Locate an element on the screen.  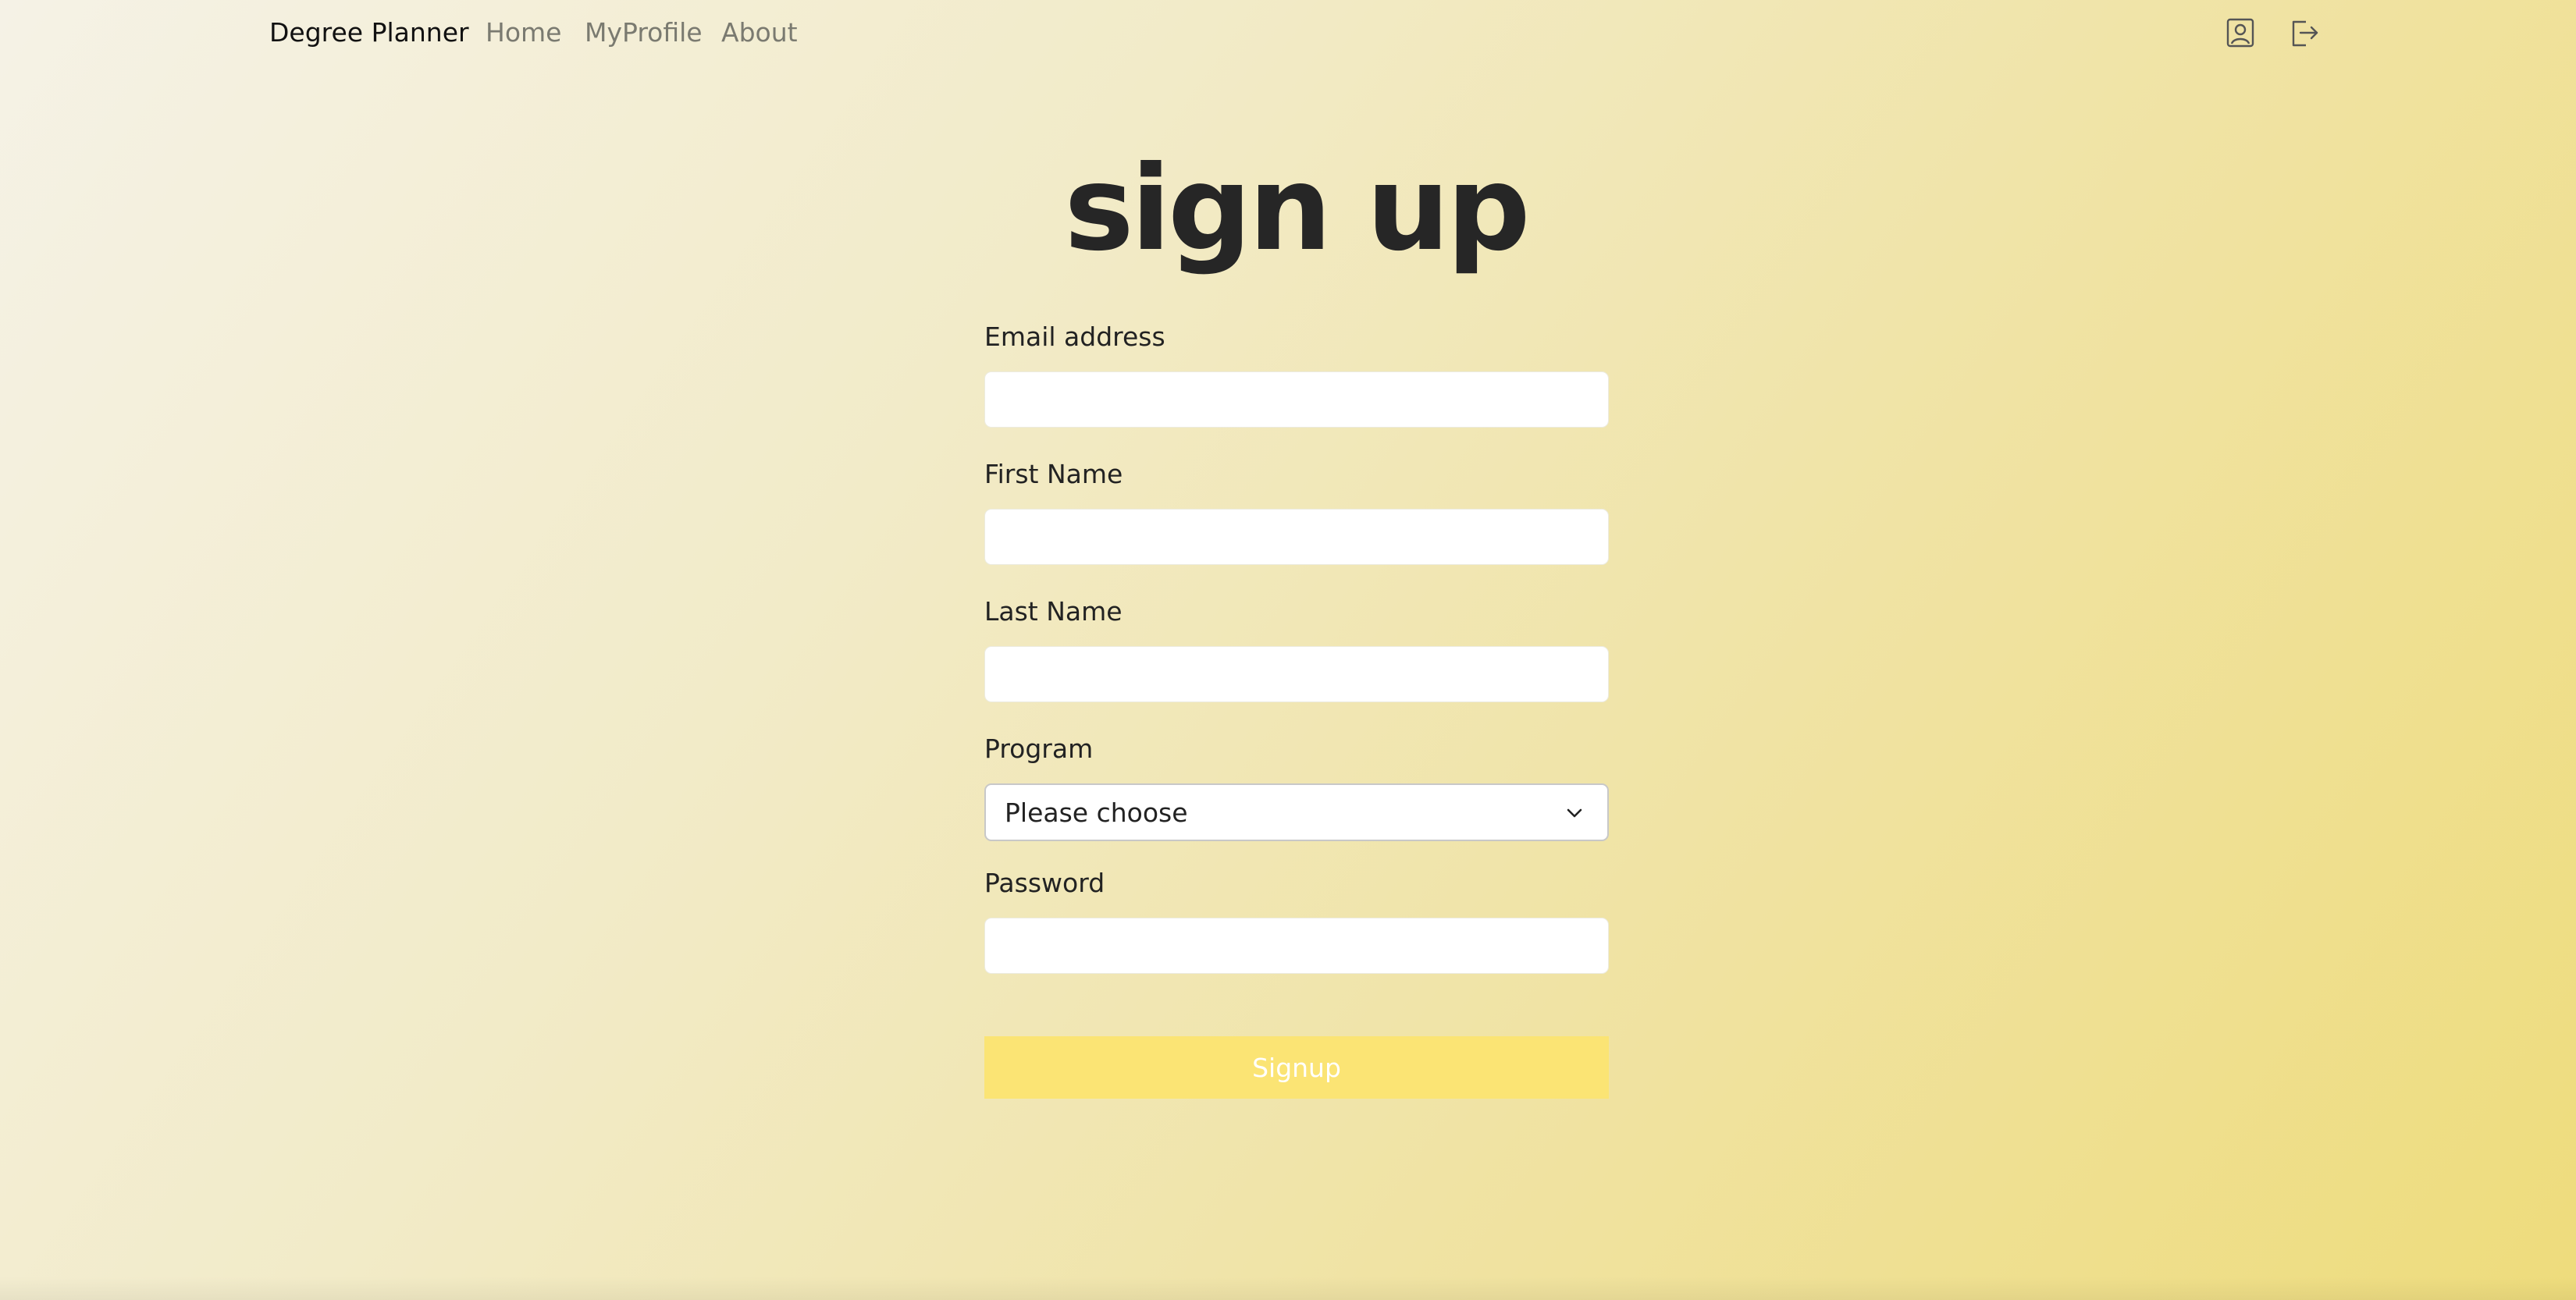
last-name-label: Last Name is located at coordinates (1053, 611).